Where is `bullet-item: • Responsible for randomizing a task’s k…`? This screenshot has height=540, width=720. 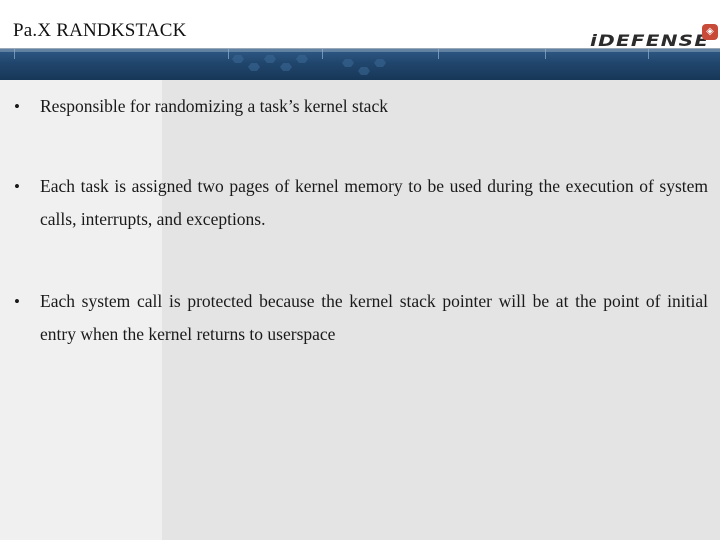 bullet-item: • Responsible for randomizing a task’s k… is located at coordinates (361, 106).